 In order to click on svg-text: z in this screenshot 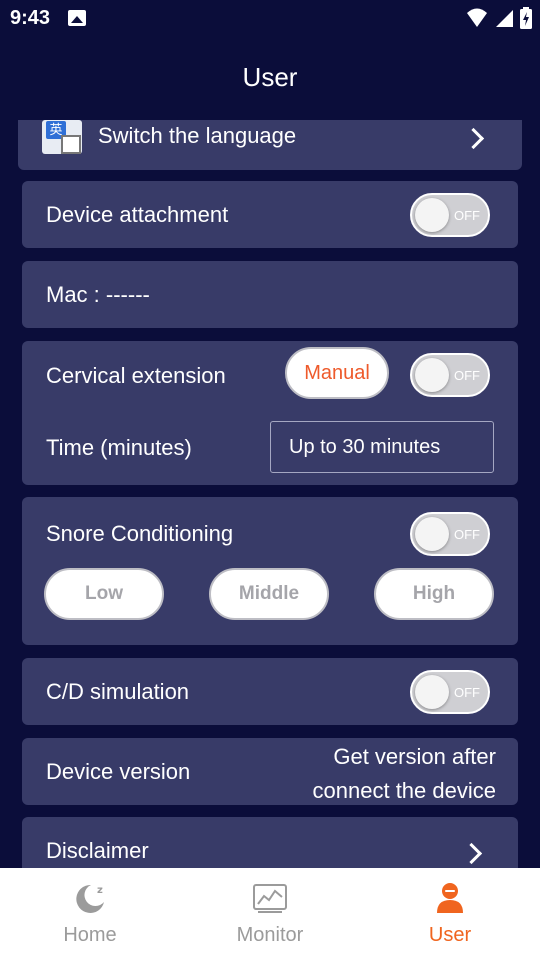, I will do `click(100, 890)`.